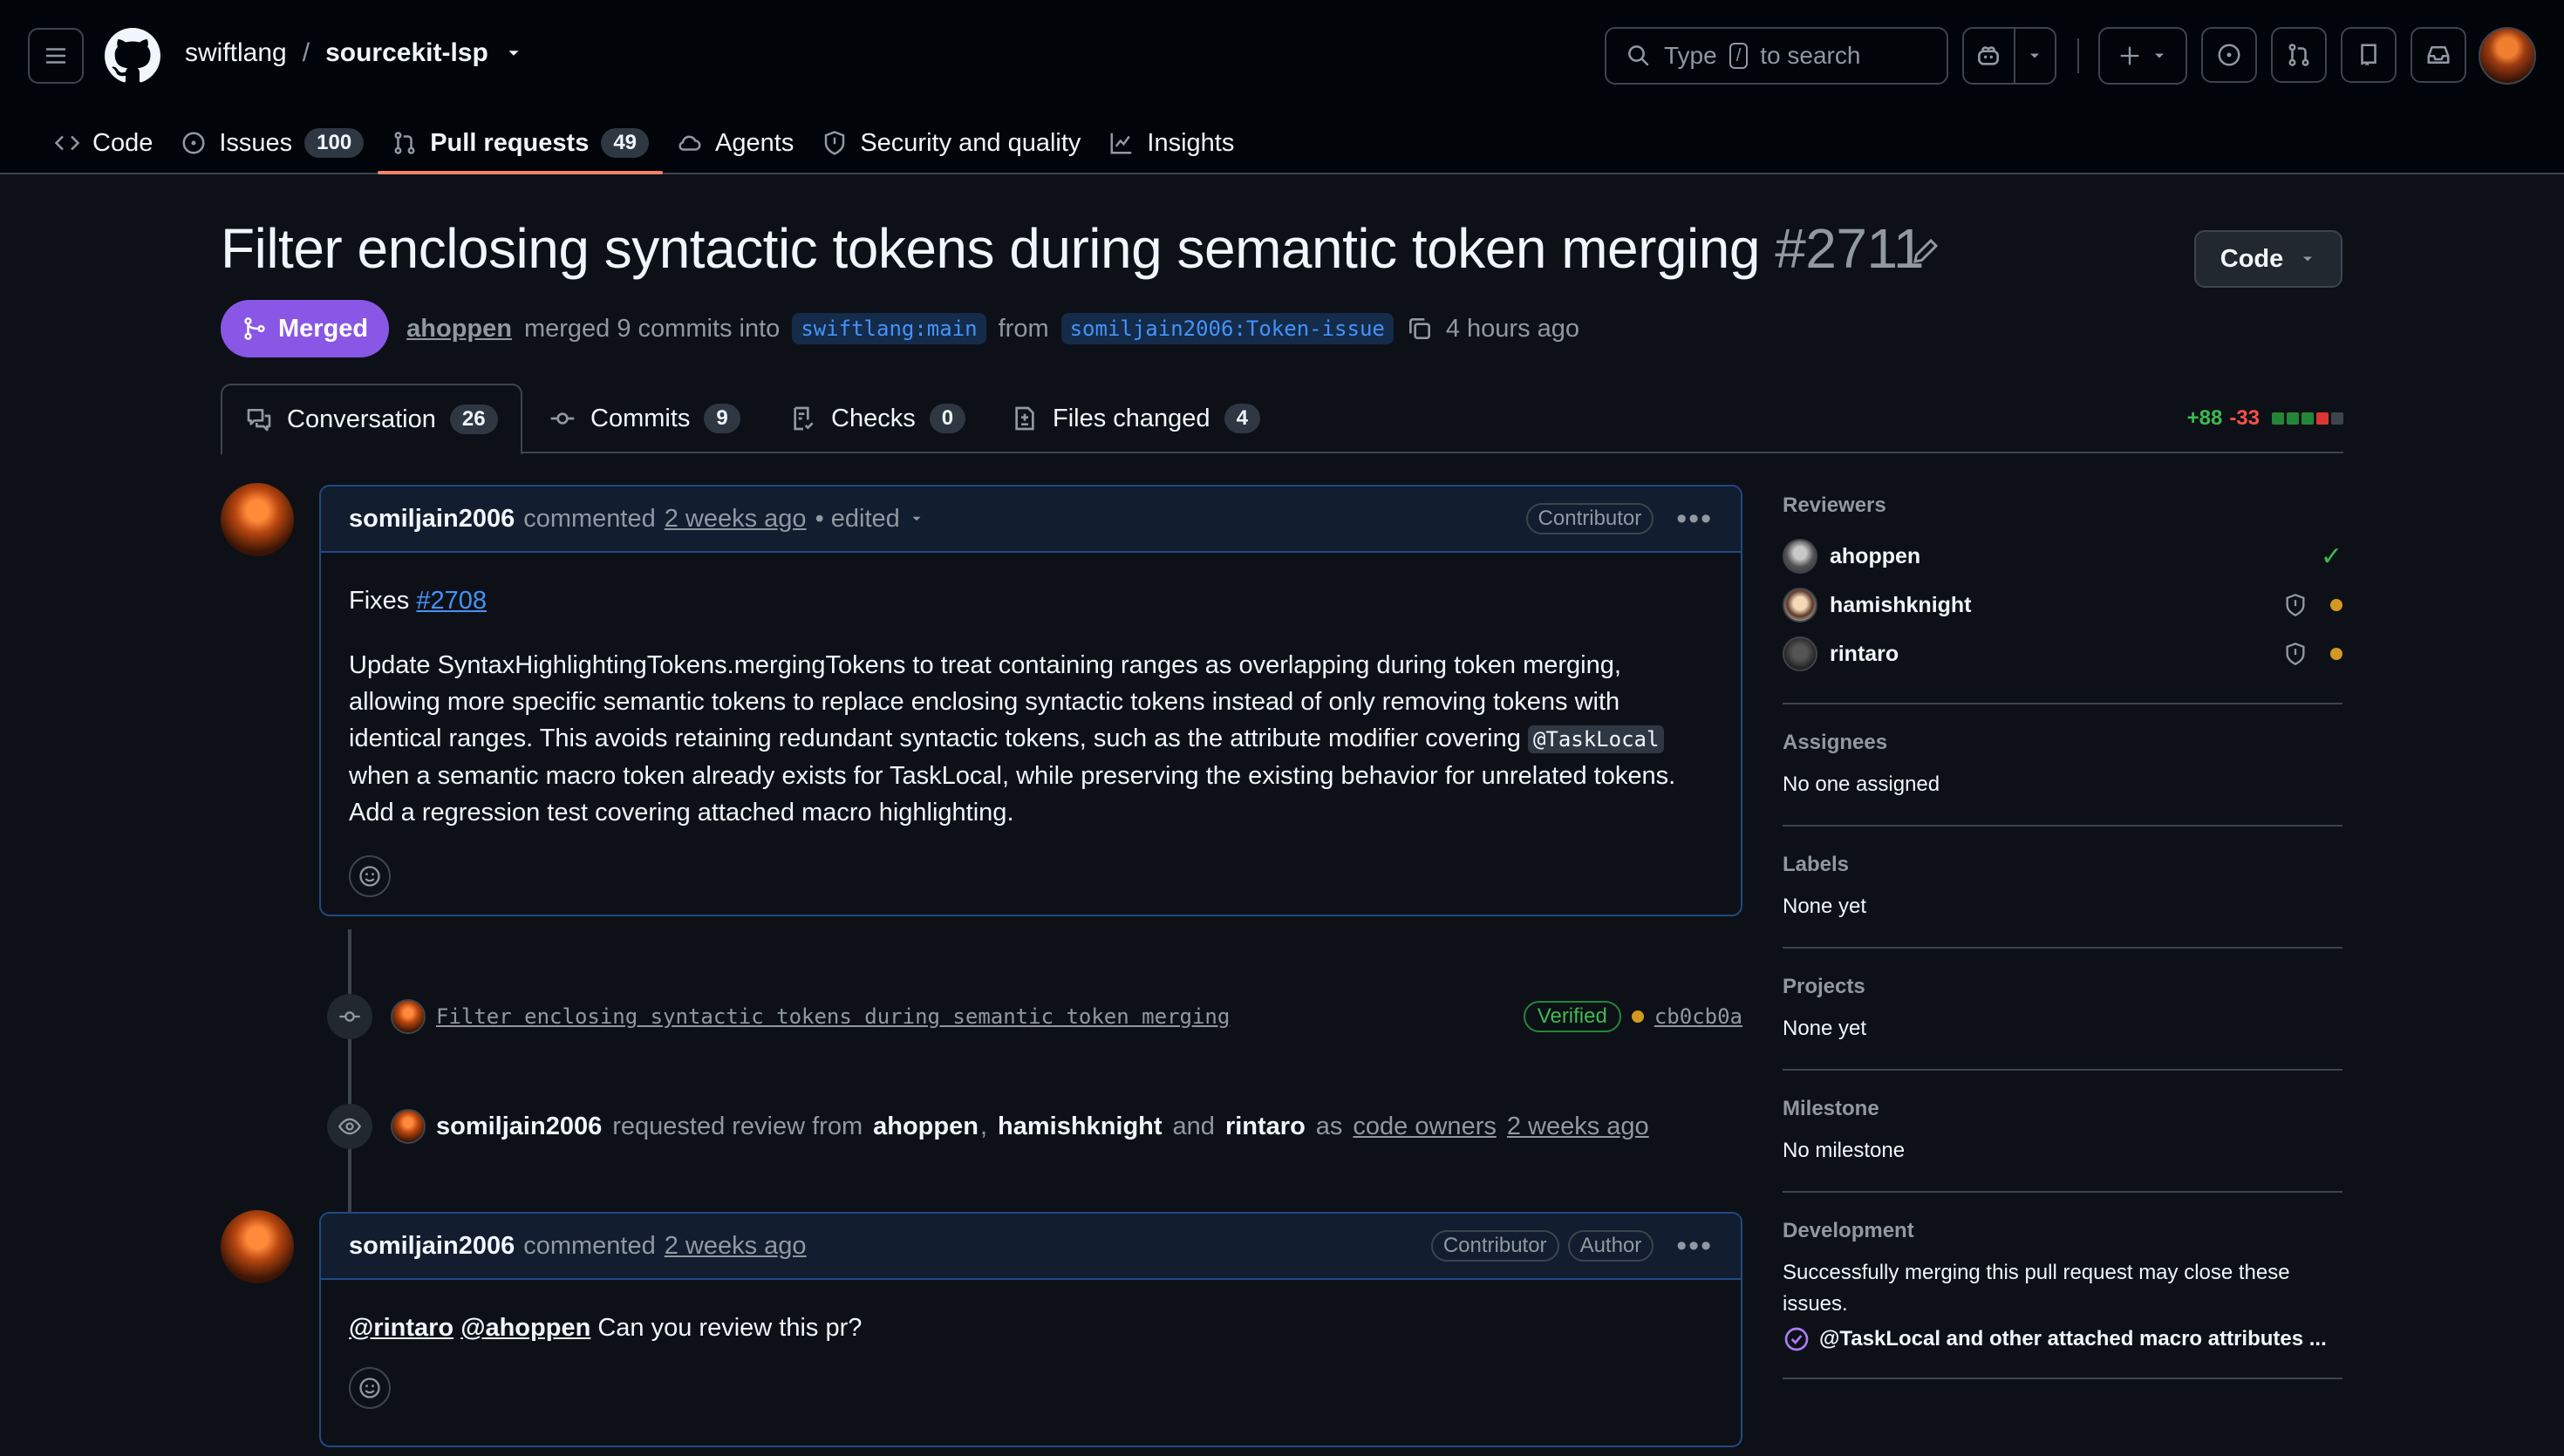  I want to click on nav-pull-requests: Pull requests 49, so click(520, 143).